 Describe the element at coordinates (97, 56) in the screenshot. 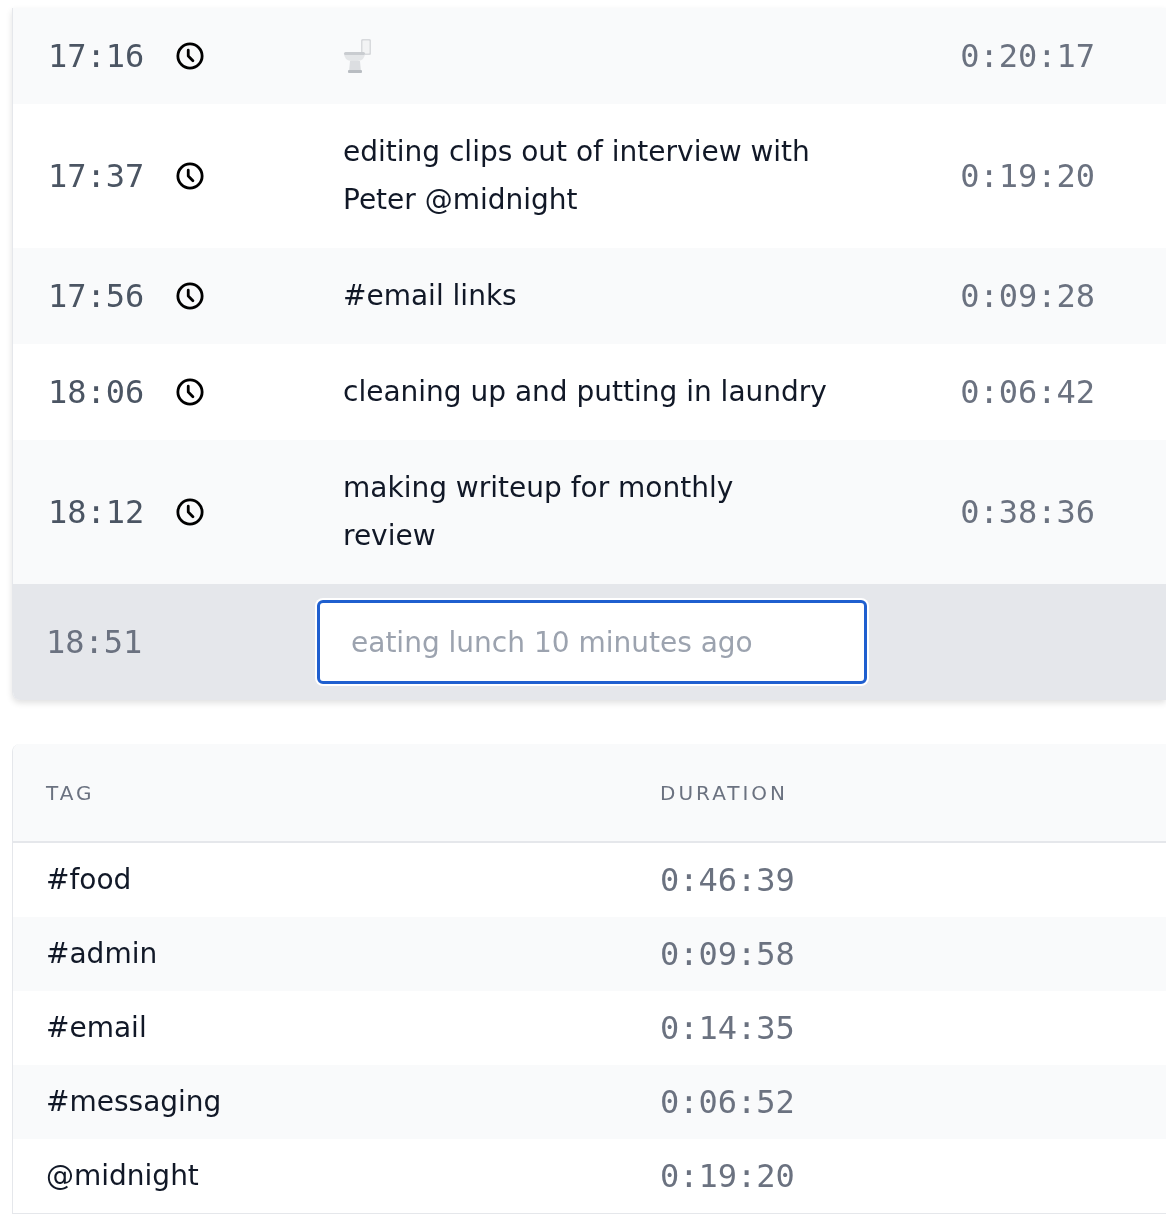

I see `entry-time: 17:16` at that location.